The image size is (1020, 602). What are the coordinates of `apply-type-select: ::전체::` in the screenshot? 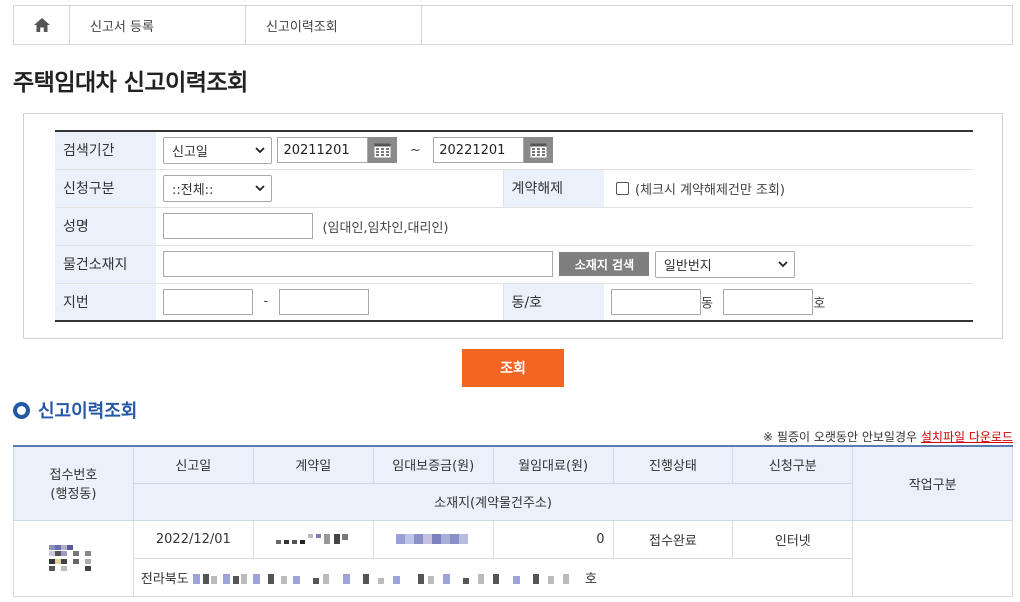 It's located at (217, 188).